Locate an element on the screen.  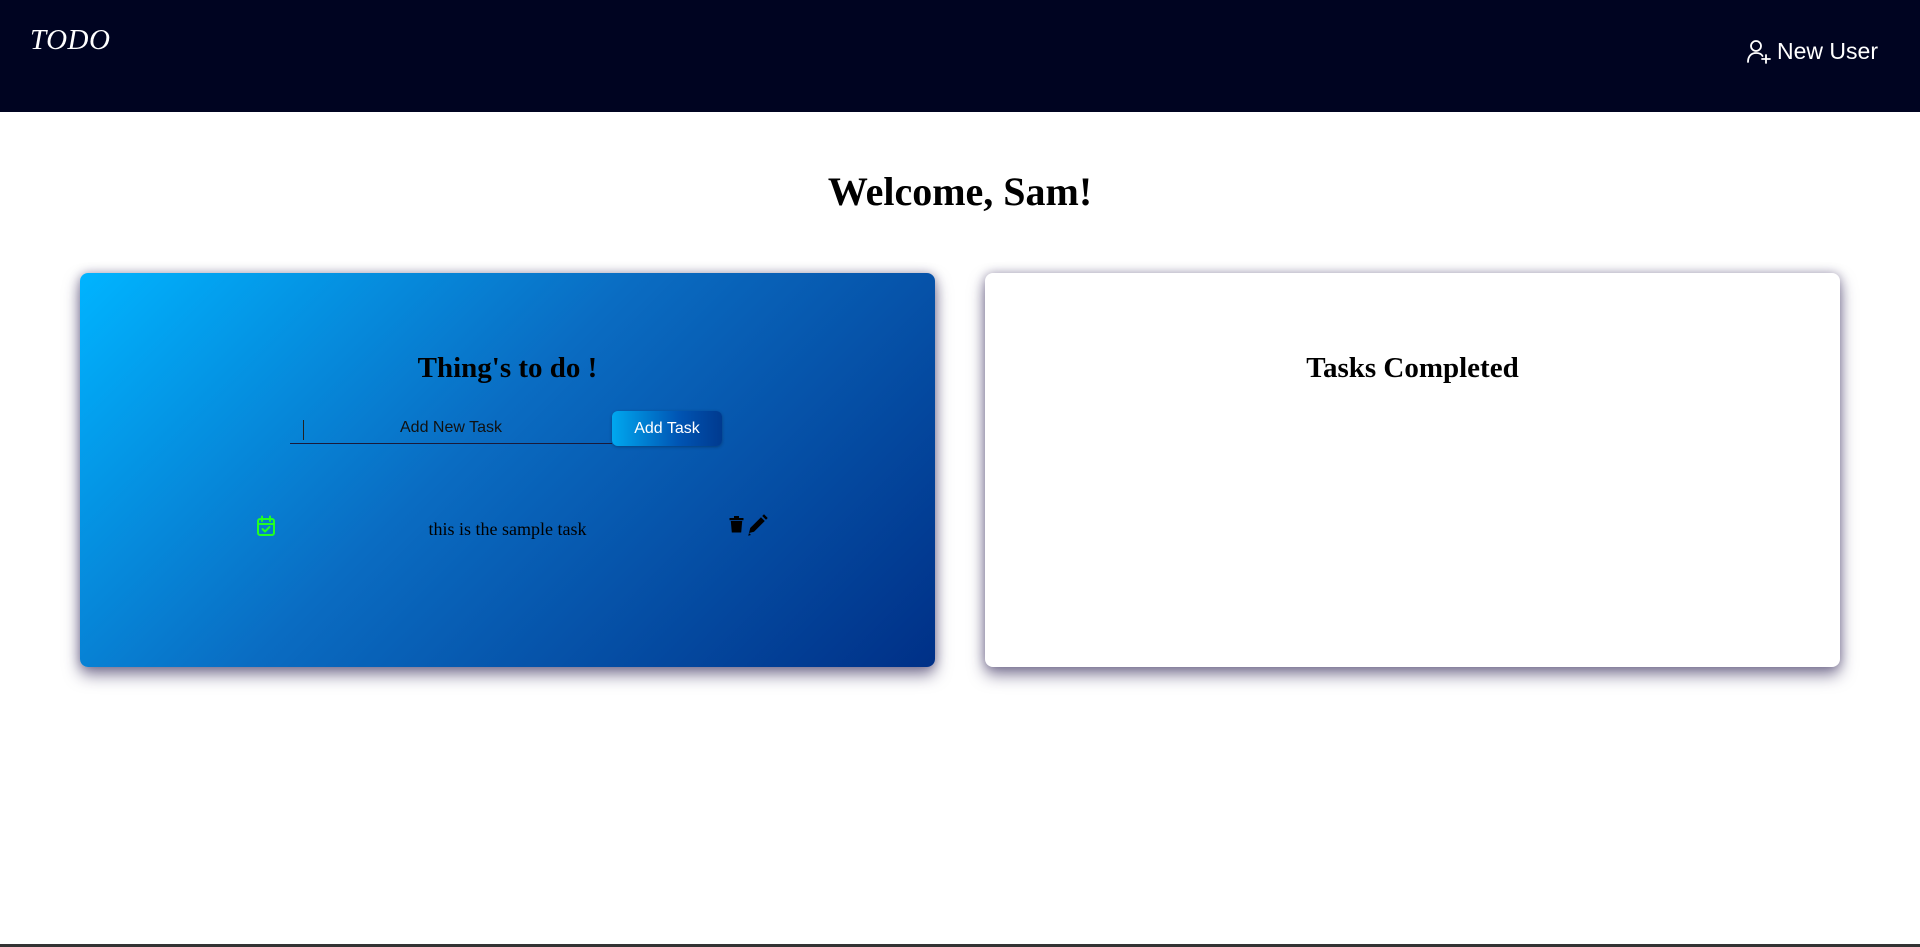
pencil-icon is located at coordinates (757, 525).